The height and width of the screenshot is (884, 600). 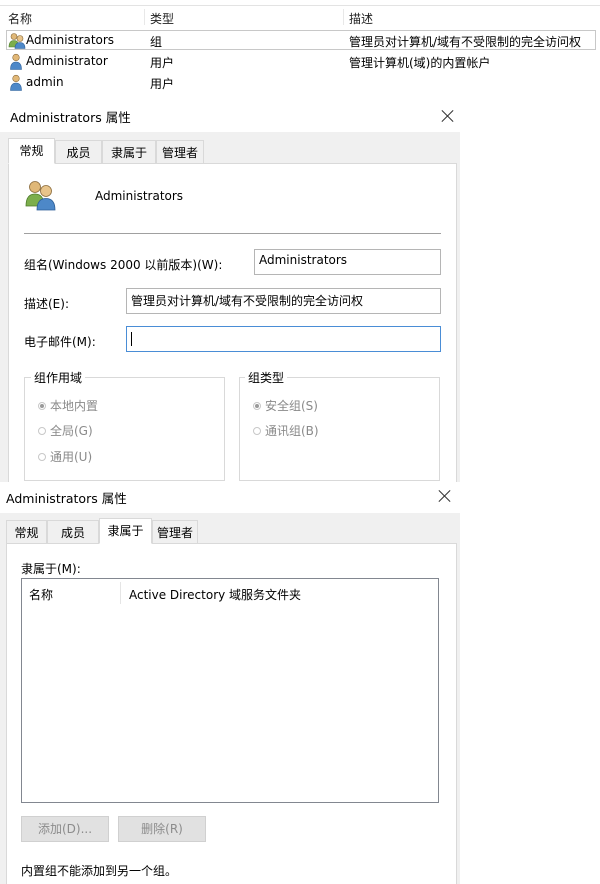 I want to click on radio-label: 通用(U), so click(x=71, y=457).